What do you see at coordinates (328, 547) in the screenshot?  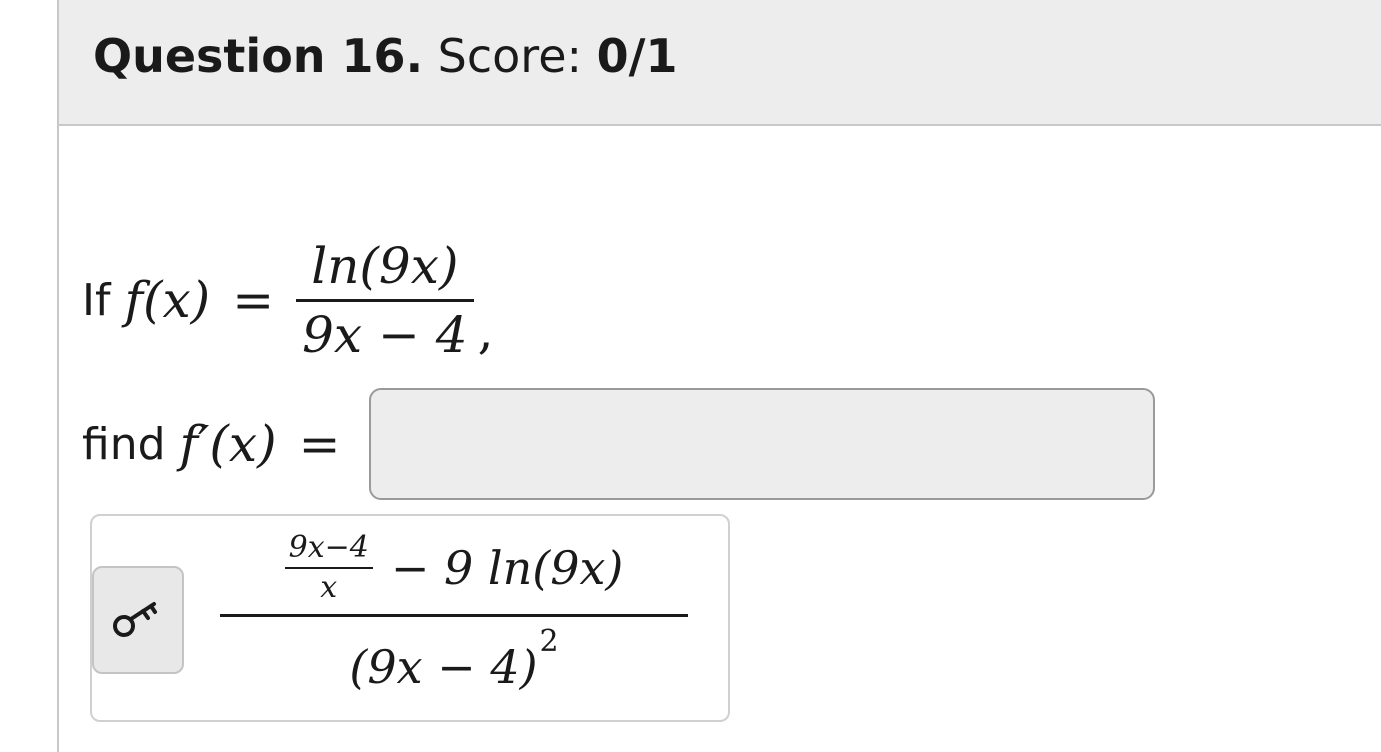 I see `inner-numerator: 9x−4` at bounding box center [328, 547].